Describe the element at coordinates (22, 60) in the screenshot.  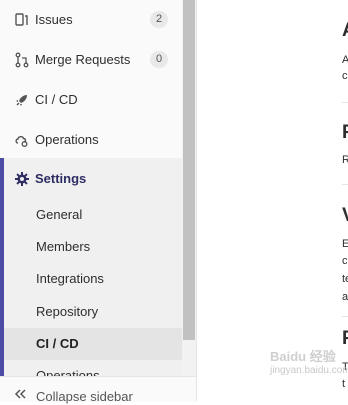
I see `merge-request-icon` at that location.